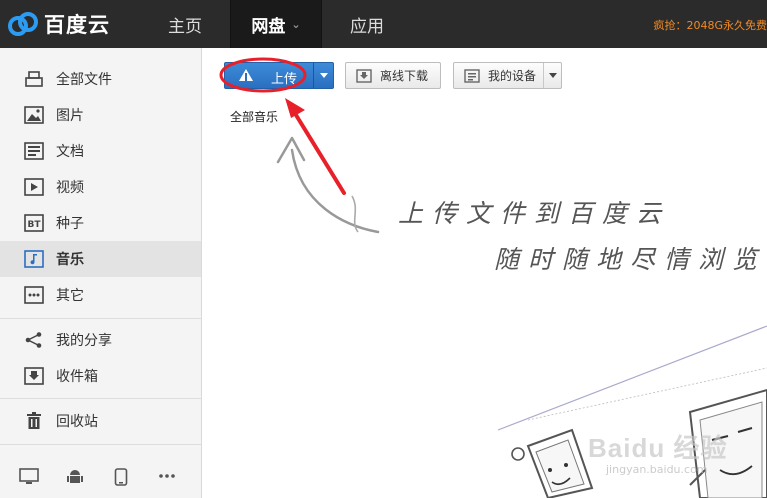 The width and height of the screenshot is (767, 498). I want to click on empty-state-line-1: 上传文件到百度云, so click(534, 213).